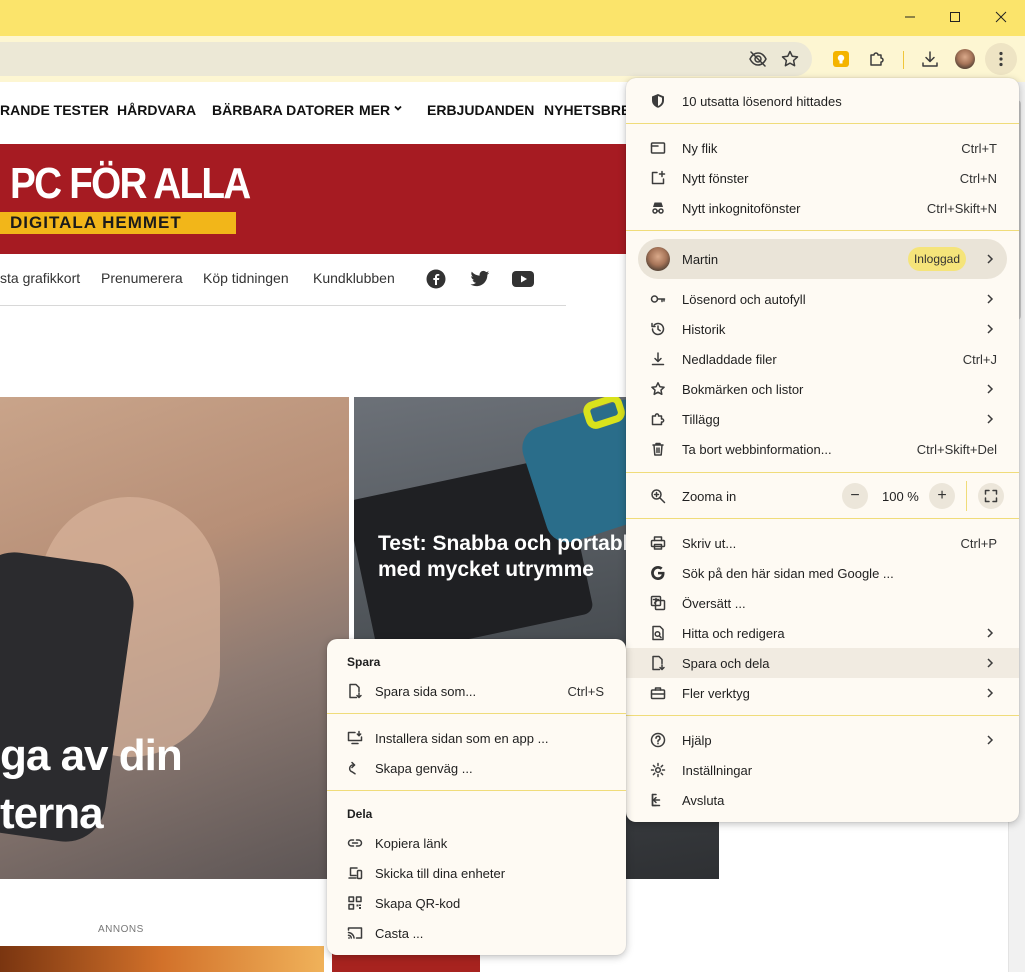 The width and height of the screenshot is (1025, 972). What do you see at coordinates (658, 633) in the screenshot?
I see `find-page-icon` at bounding box center [658, 633].